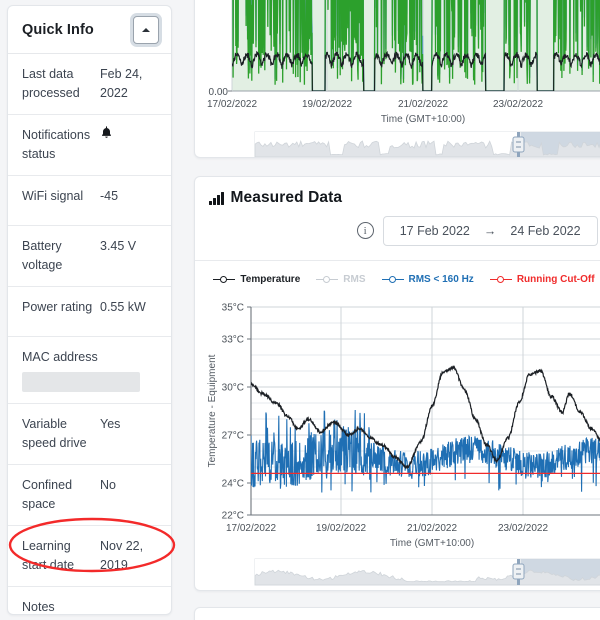 The image size is (600, 620). Describe the element at coordinates (212, 410) in the screenshot. I see `y-axis-label: Temperature - Equipment` at that location.